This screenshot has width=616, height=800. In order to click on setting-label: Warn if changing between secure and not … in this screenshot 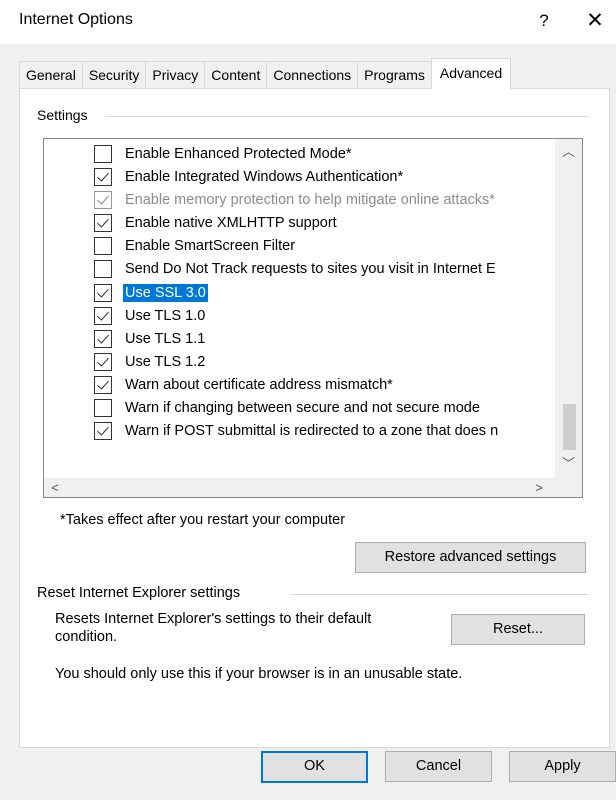, I will do `click(302, 407)`.